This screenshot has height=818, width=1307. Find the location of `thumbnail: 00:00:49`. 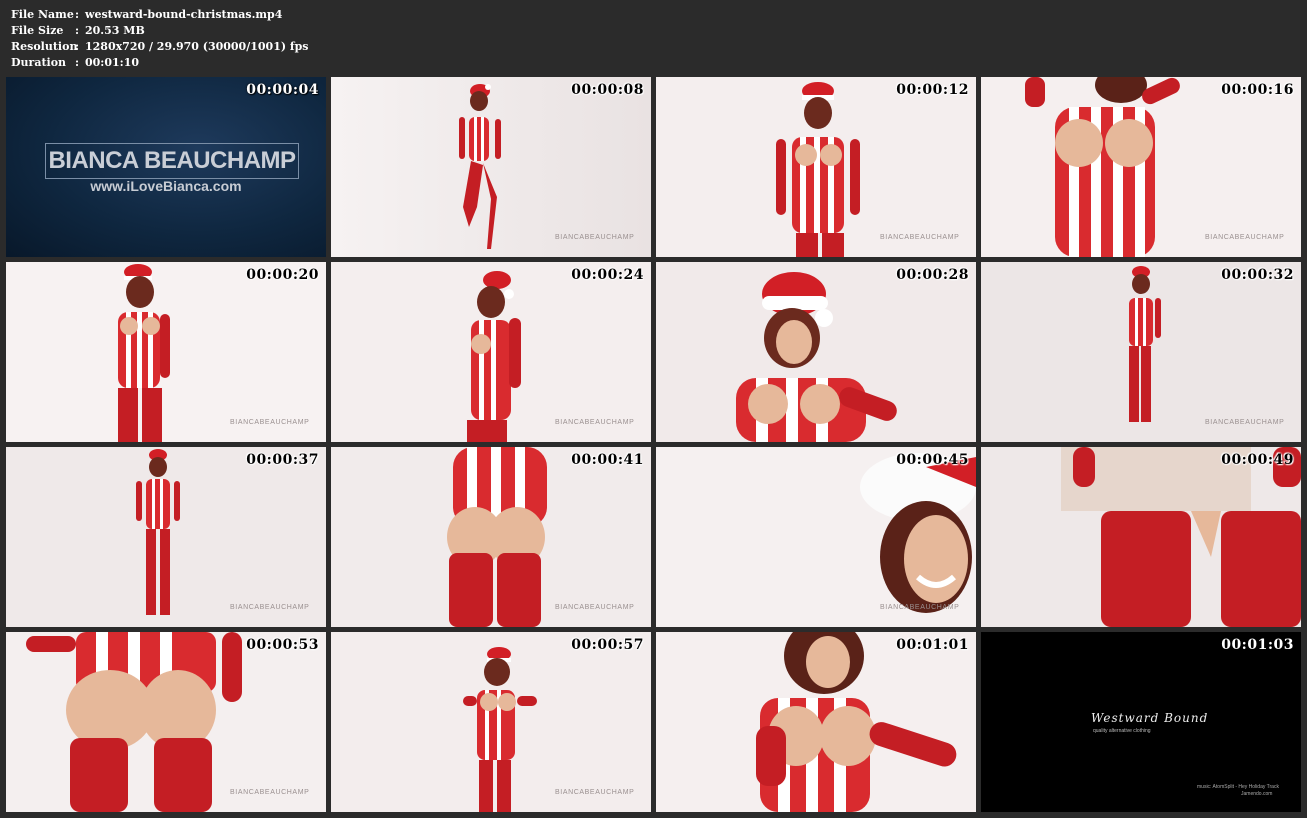

thumbnail: 00:00:49 is located at coordinates (1141, 537).